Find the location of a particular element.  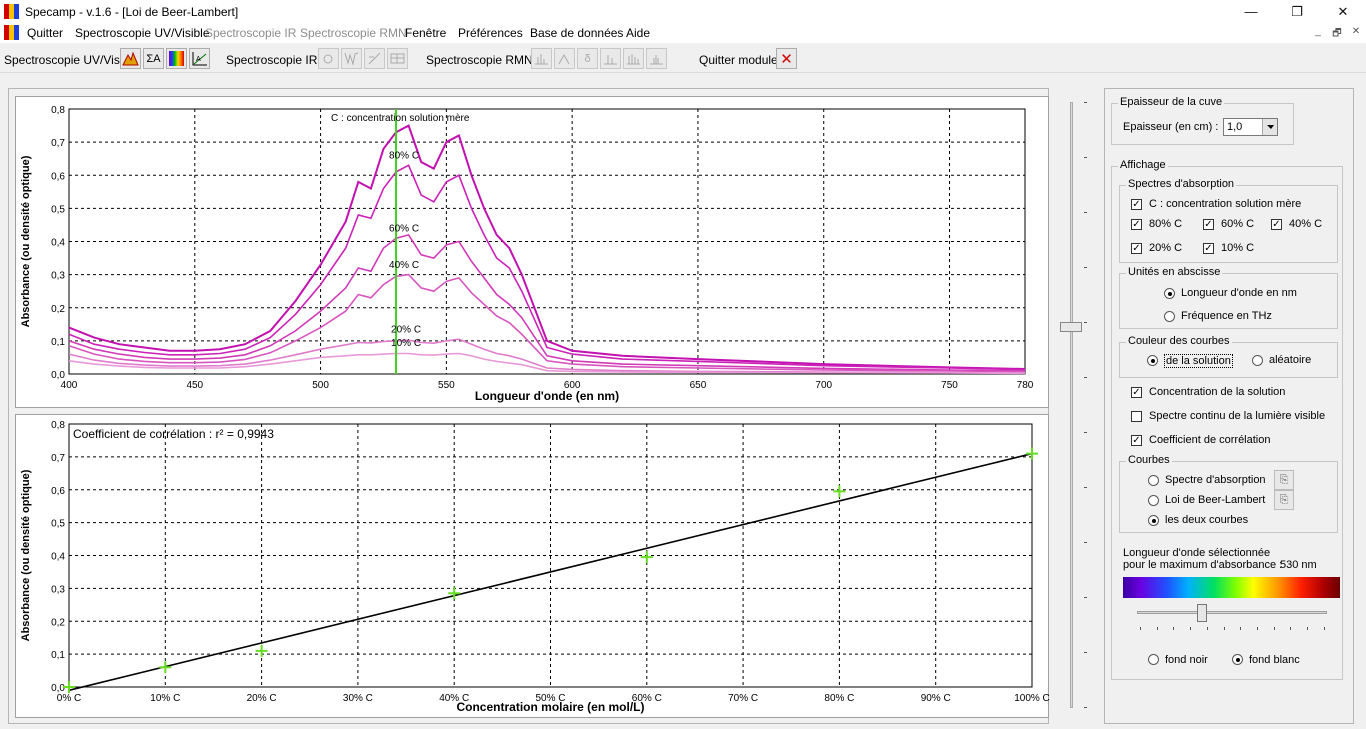

spectre-60-label: 60% C is located at coordinates (1238, 224).